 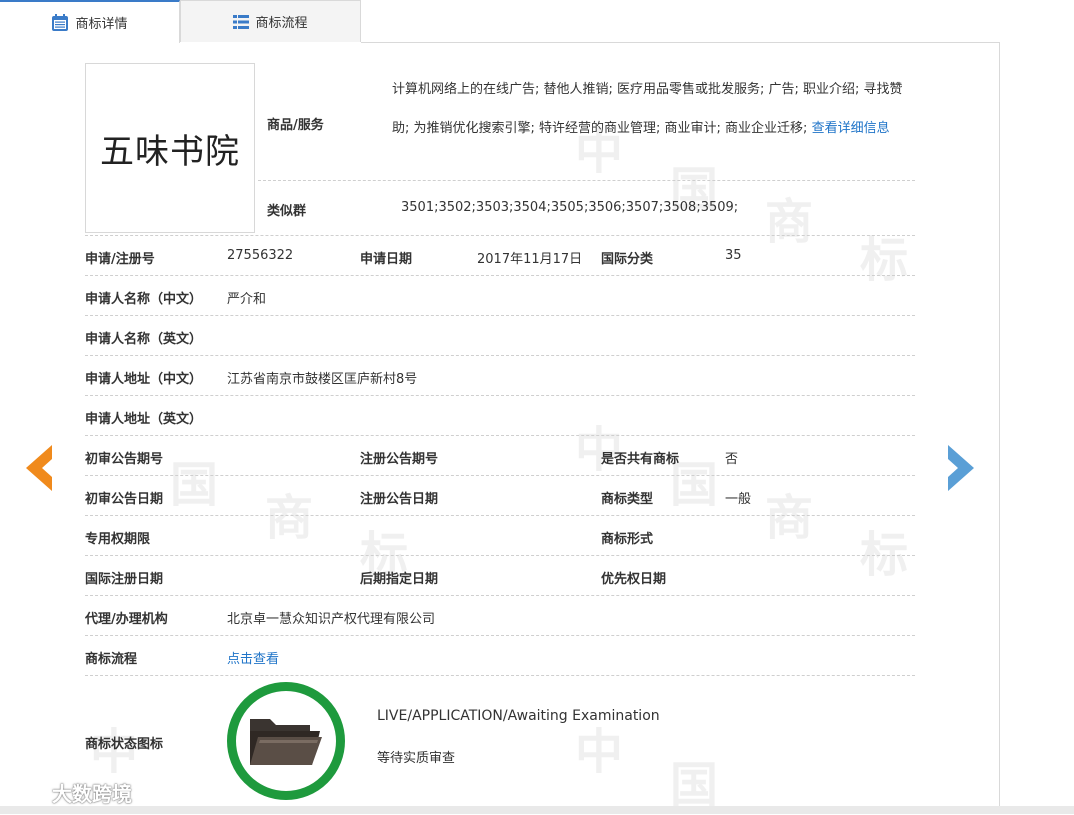 What do you see at coordinates (144, 299) in the screenshot?
I see `applicant-cn-label: 申请人名称（中文）` at bounding box center [144, 299].